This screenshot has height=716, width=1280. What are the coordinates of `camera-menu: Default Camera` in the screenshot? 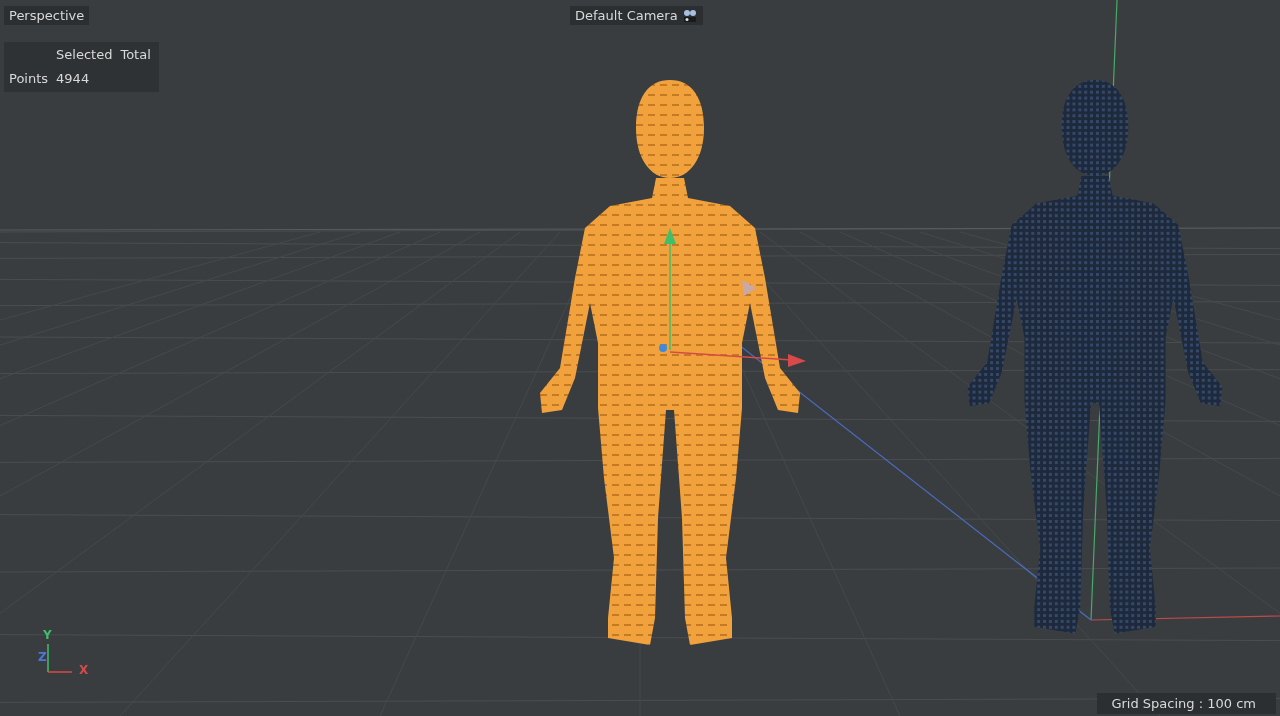 It's located at (636, 15).